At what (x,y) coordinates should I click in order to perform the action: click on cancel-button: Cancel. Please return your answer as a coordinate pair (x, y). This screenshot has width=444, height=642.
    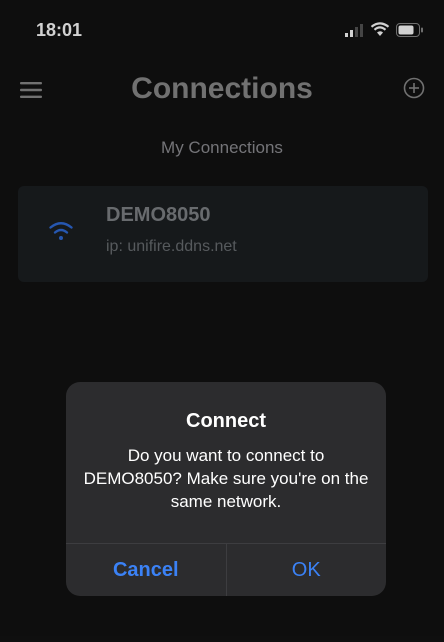
    Looking at the image, I should click on (146, 570).